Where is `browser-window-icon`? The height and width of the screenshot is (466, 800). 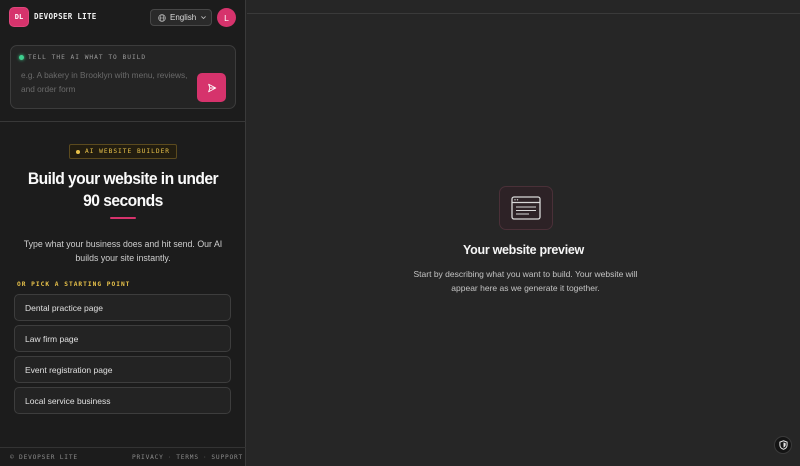
browser-window-icon is located at coordinates (526, 208).